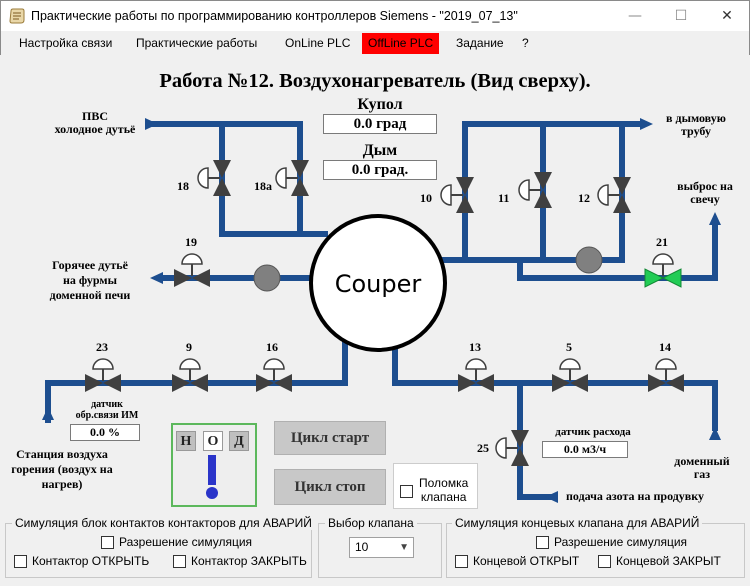  What do you see at coordinates (380, 170) in the screenshot?
I see `smoke-temperature-value: 0.0 град.` at bounding box center [380, 170].